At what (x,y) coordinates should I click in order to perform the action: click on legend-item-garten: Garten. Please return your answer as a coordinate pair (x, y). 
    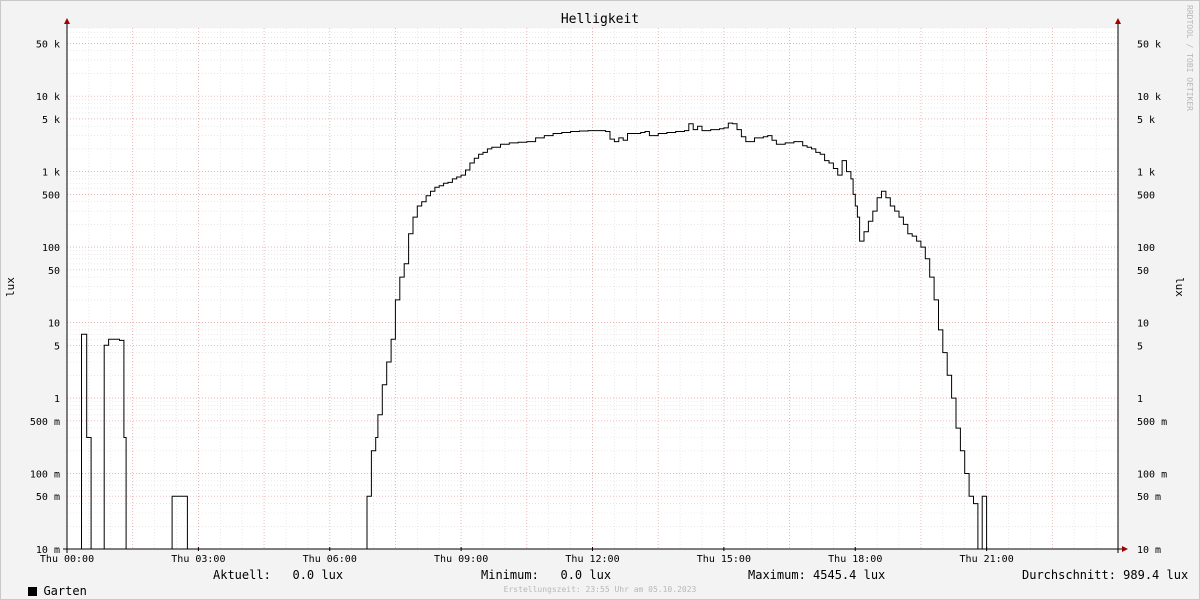
    Looking at the image, I should click on (50, 582).